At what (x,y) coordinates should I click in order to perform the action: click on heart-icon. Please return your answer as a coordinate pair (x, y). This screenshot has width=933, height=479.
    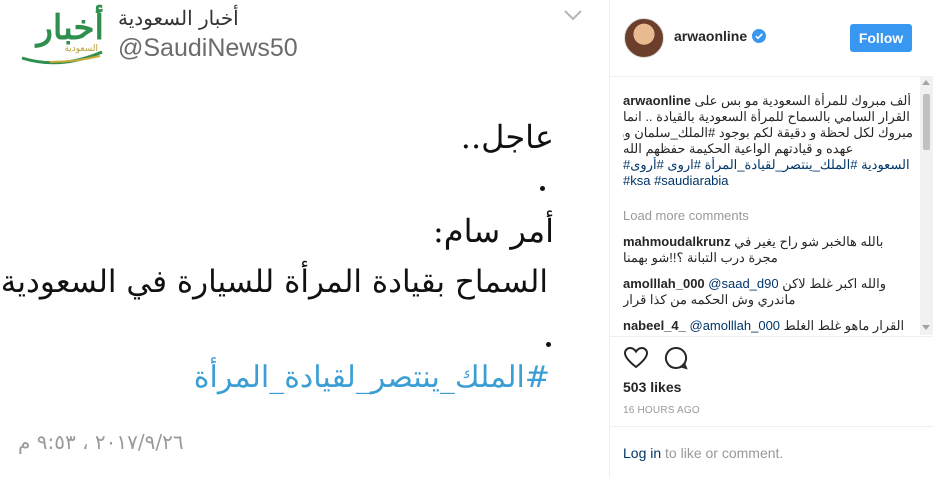
    Looking at the image, I should click on (636, 358).